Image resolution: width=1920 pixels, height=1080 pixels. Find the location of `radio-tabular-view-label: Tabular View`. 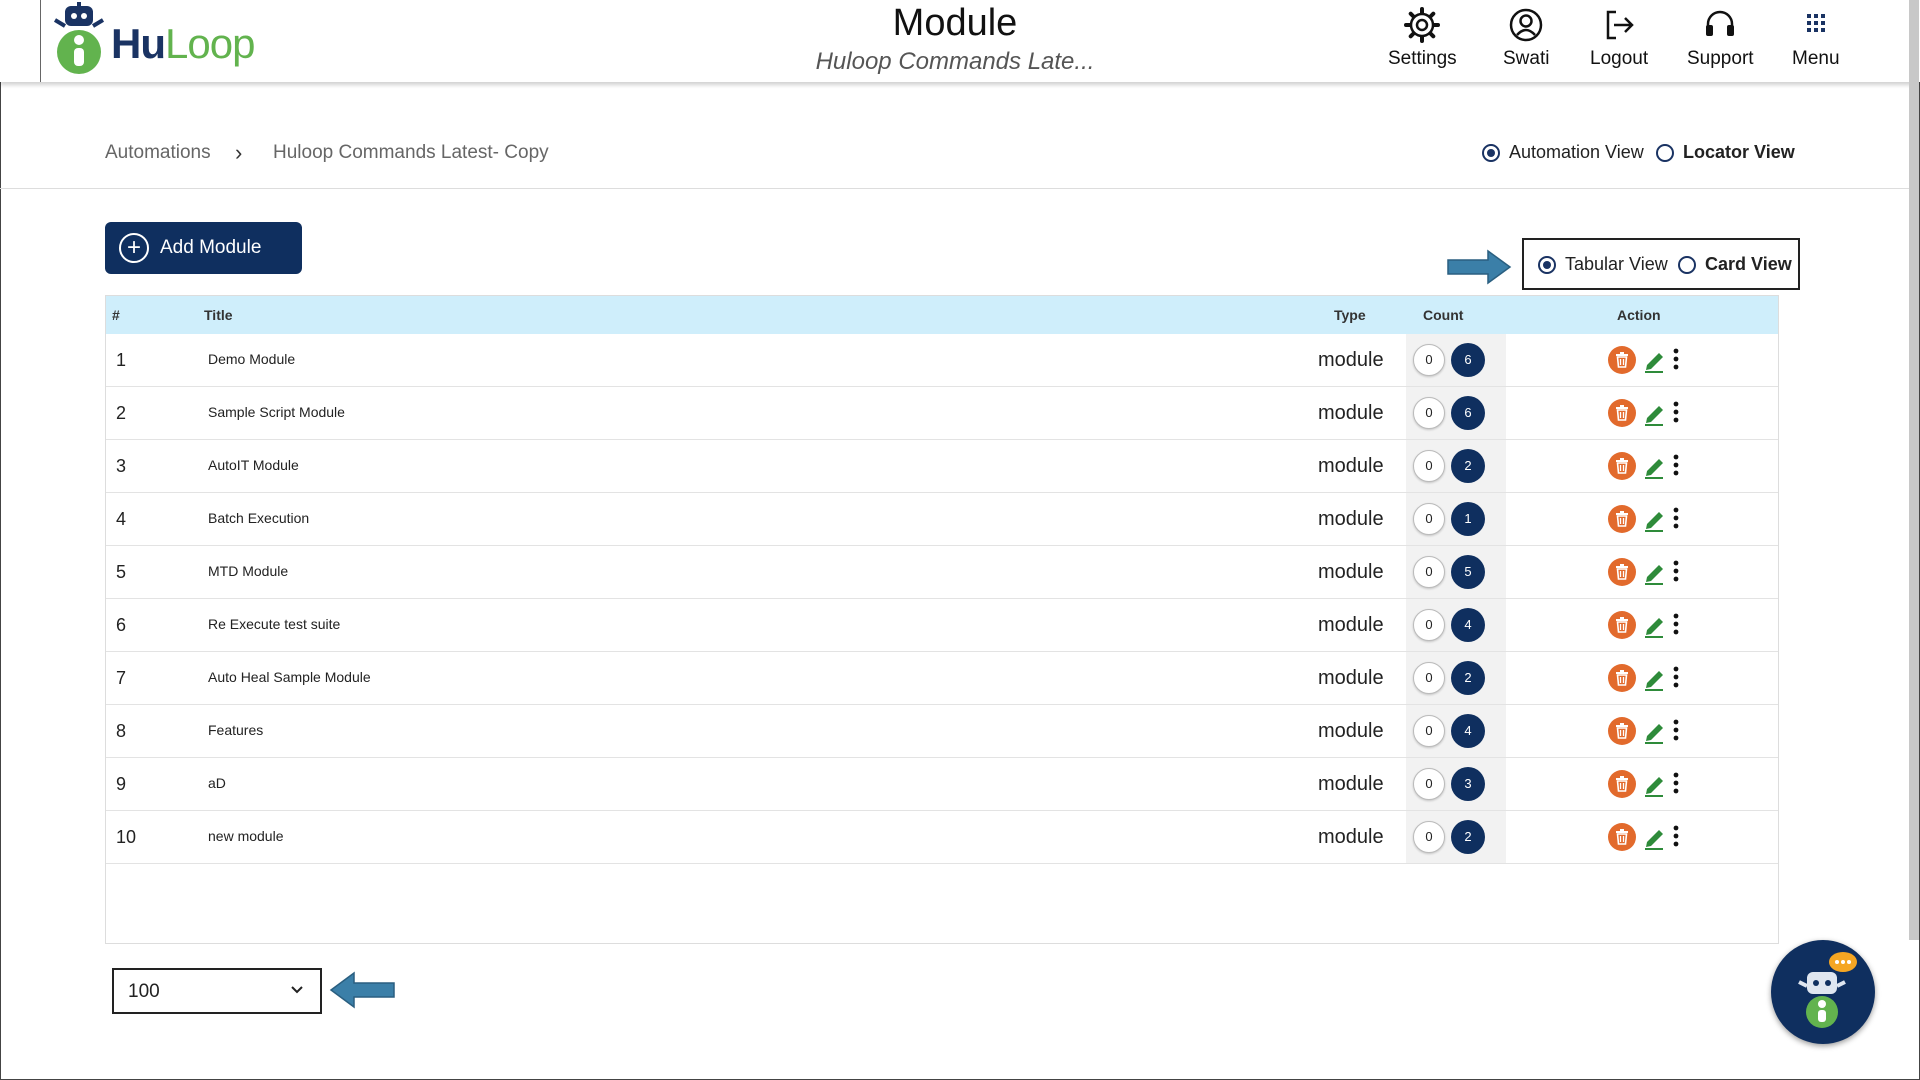

radio-tabular-view-label: Tabular View is located at coordinates (1616, 264).